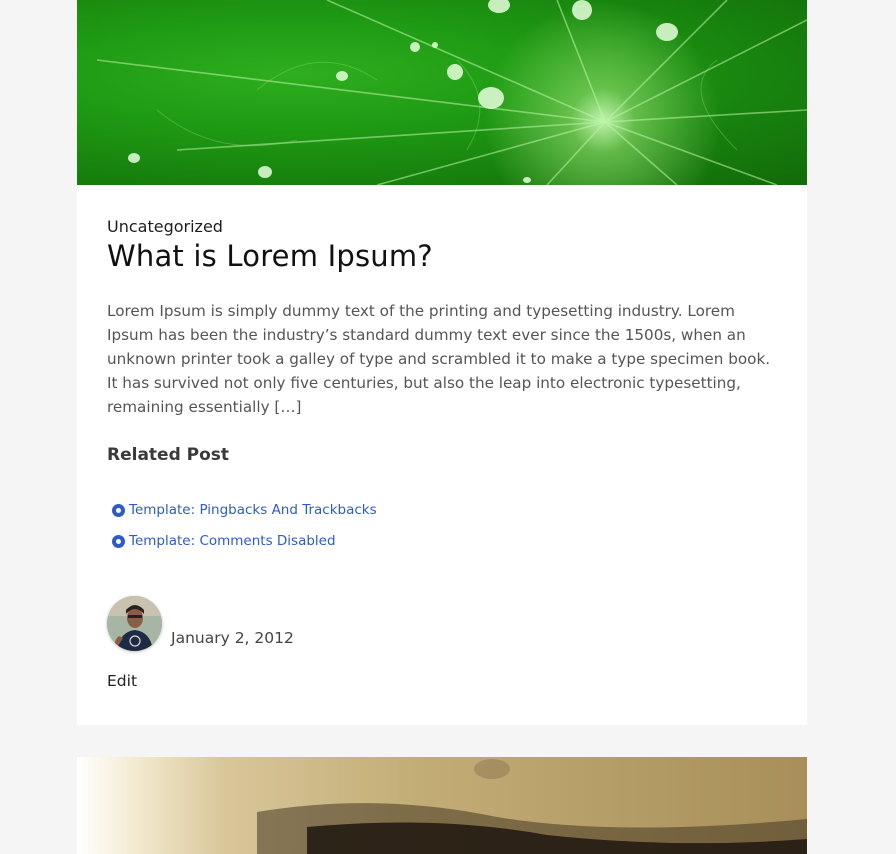 Image resolution: width=896 pixels, height=854 pixels. I want to click on related-post-link: Template: Comments Disabled, so click(244, 541).